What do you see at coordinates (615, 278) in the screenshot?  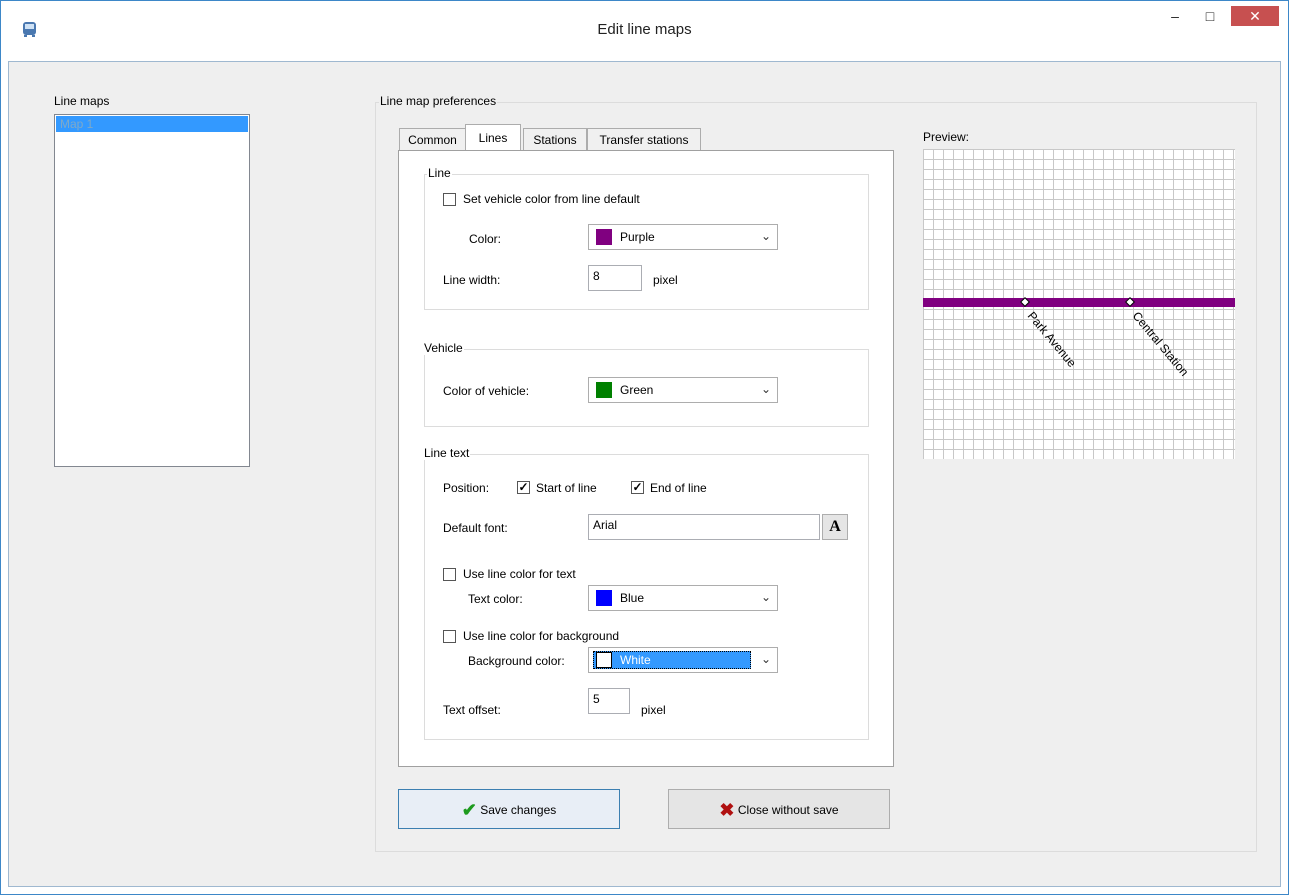 I see `line-width-input: 8` at bounding box center [615, 278].